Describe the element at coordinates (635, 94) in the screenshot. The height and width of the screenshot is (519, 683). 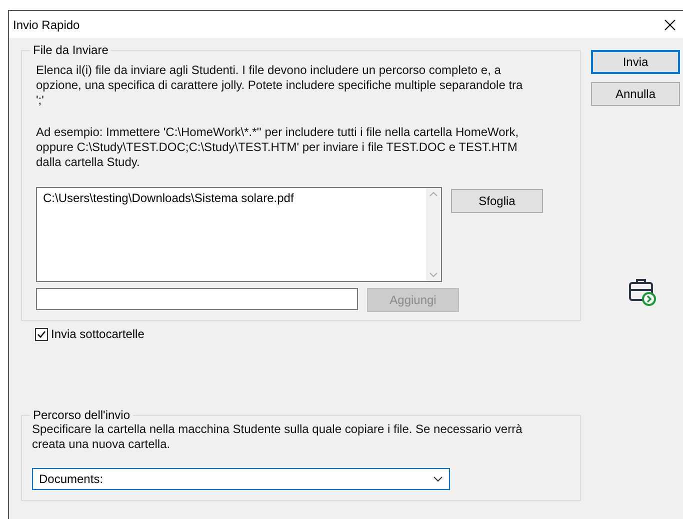
I see `dialog-button: Annulla` at that location.